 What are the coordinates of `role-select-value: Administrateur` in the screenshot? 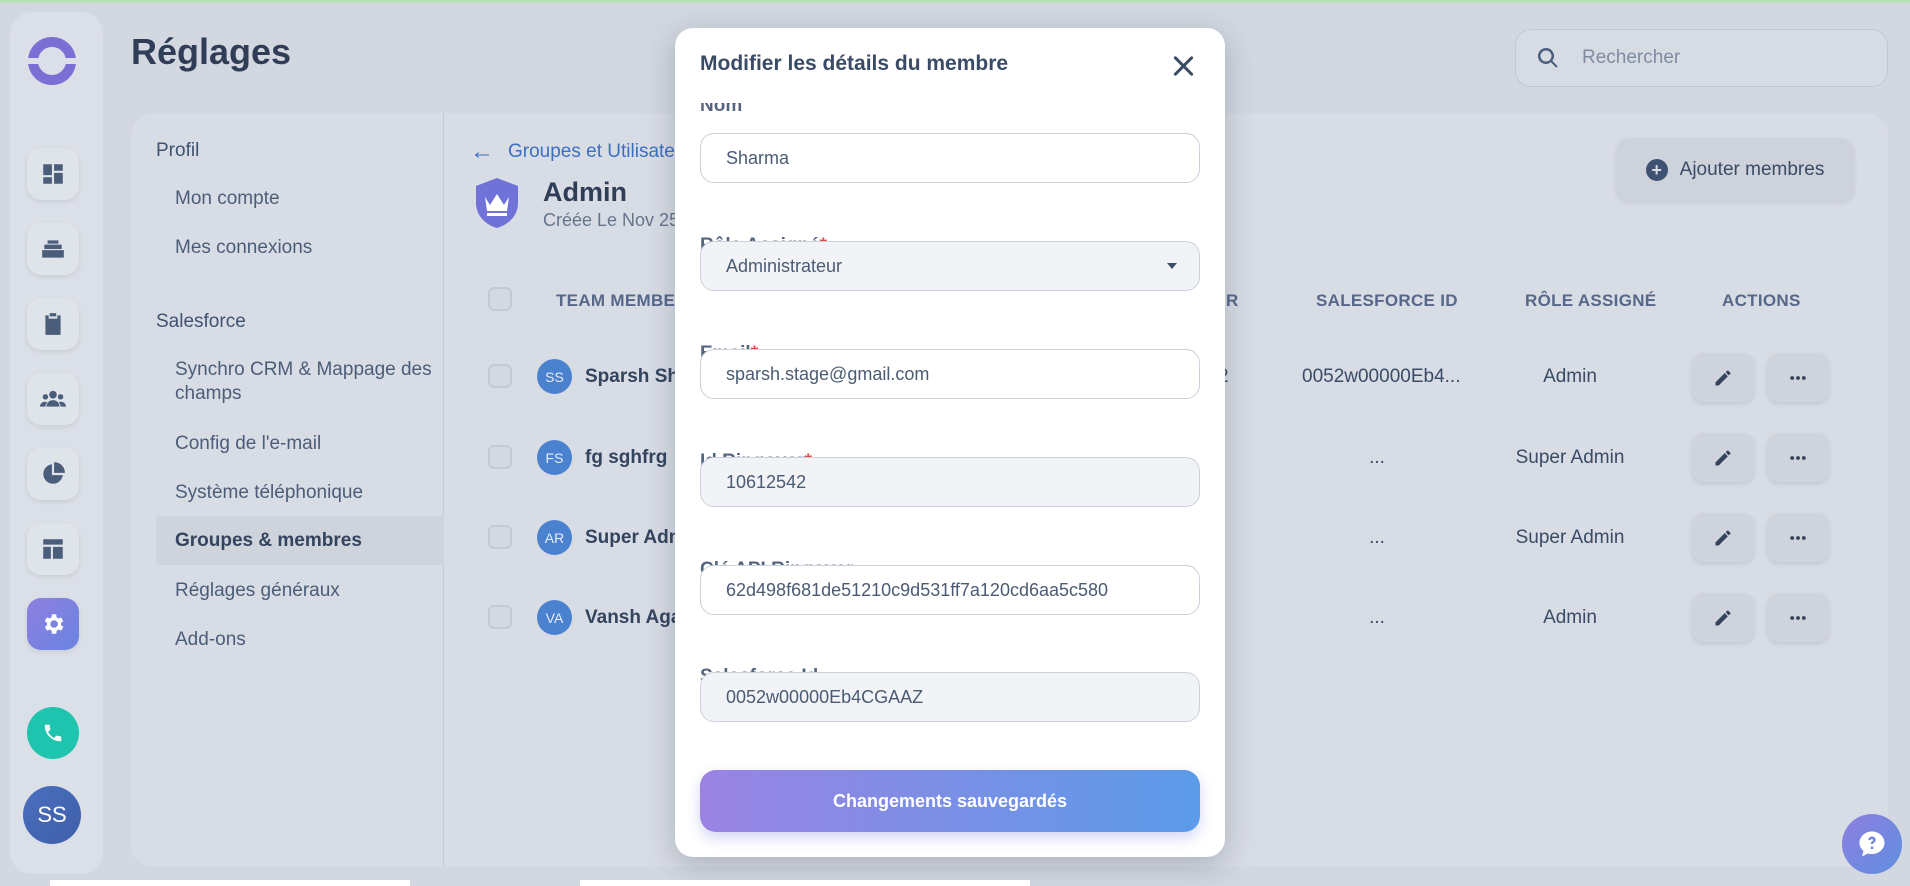 It's located at (784, 265).